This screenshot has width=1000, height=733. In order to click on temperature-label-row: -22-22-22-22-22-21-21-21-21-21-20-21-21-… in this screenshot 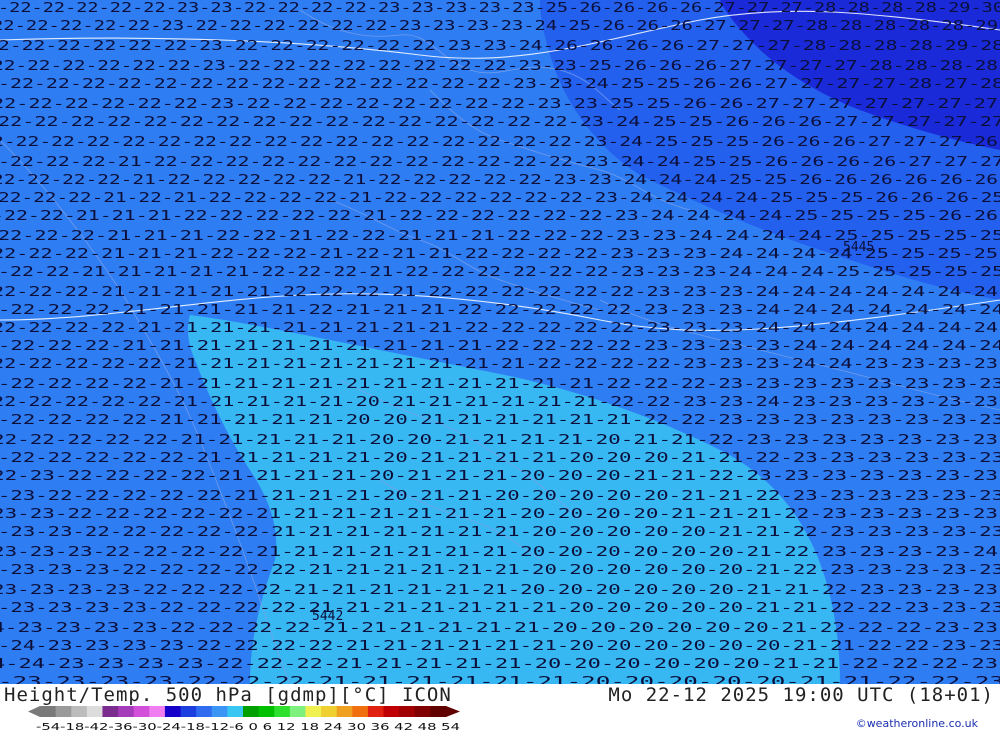, I will do `click(500, 458)`.